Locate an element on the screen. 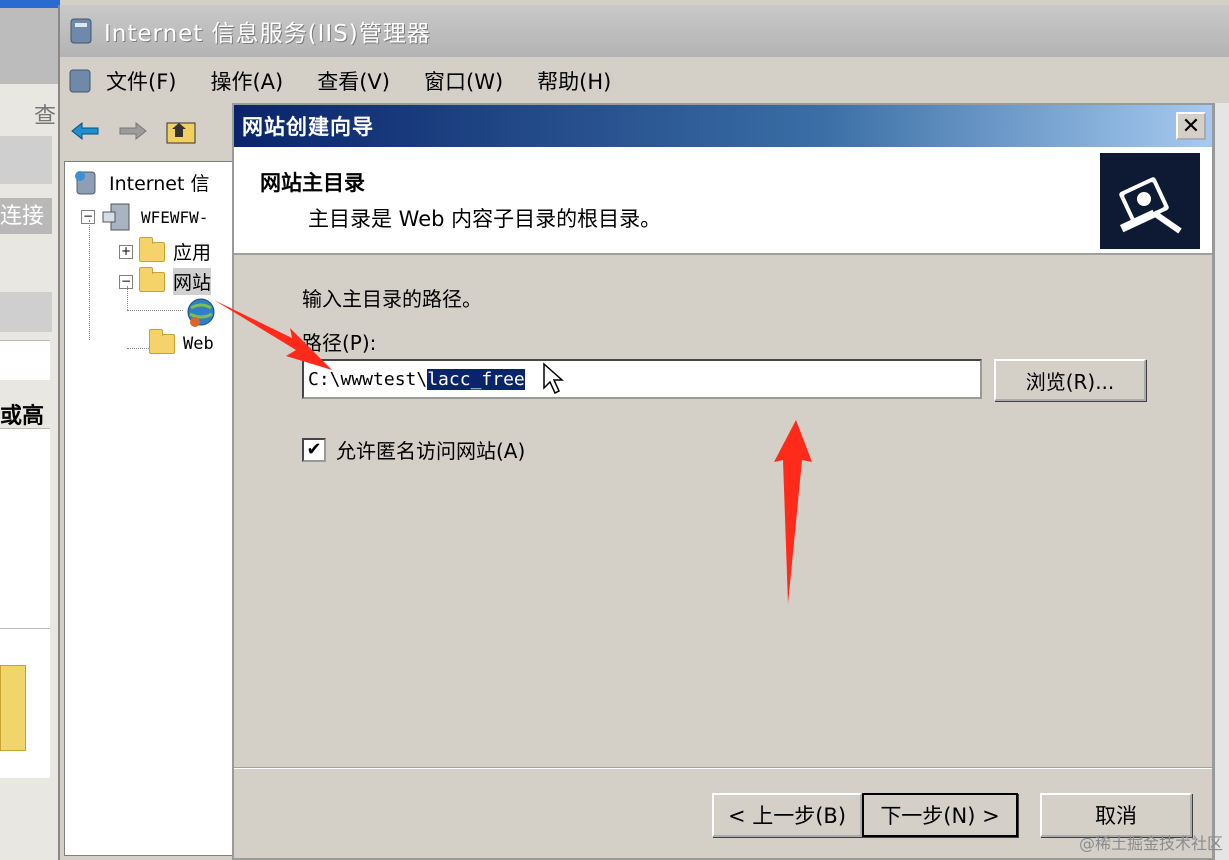 This screenshot has width=1229, height=860. up-folder-icon is located at coordinates (181, 133).